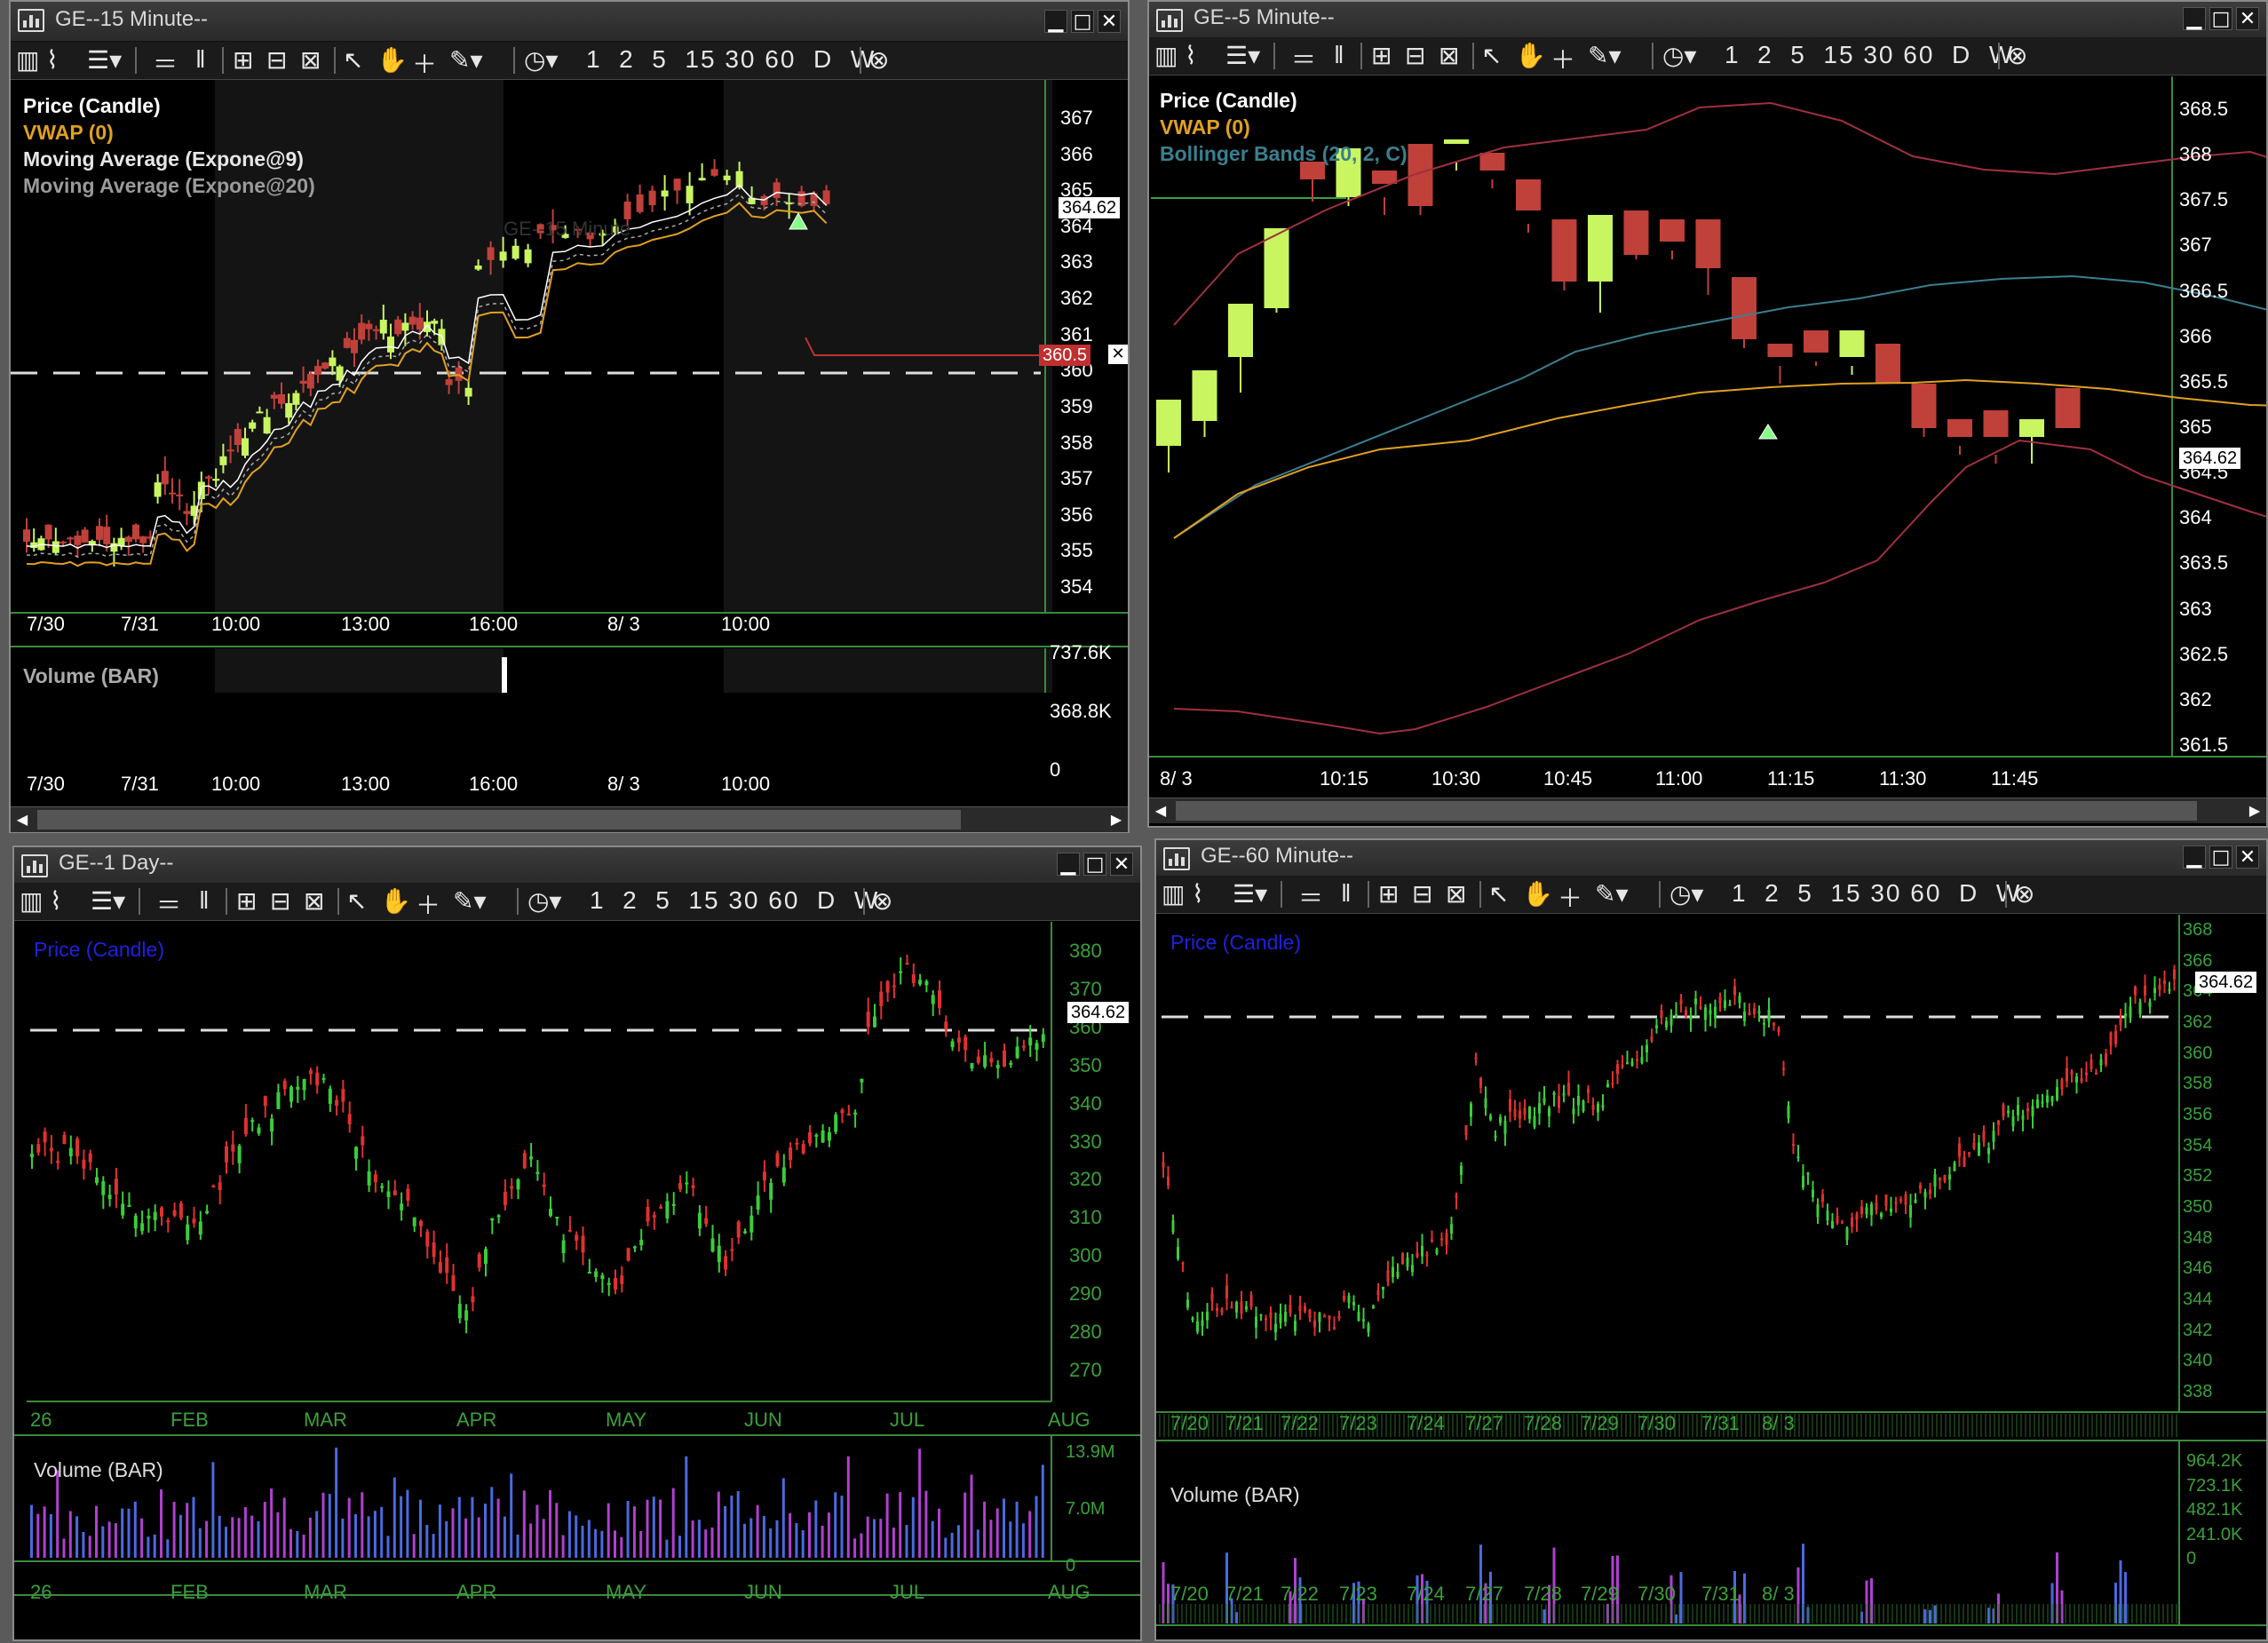 The height and width of the screenshot is (1643, 2268). I want to click on alert-price-tag: 360.5, so click(1065, 356).